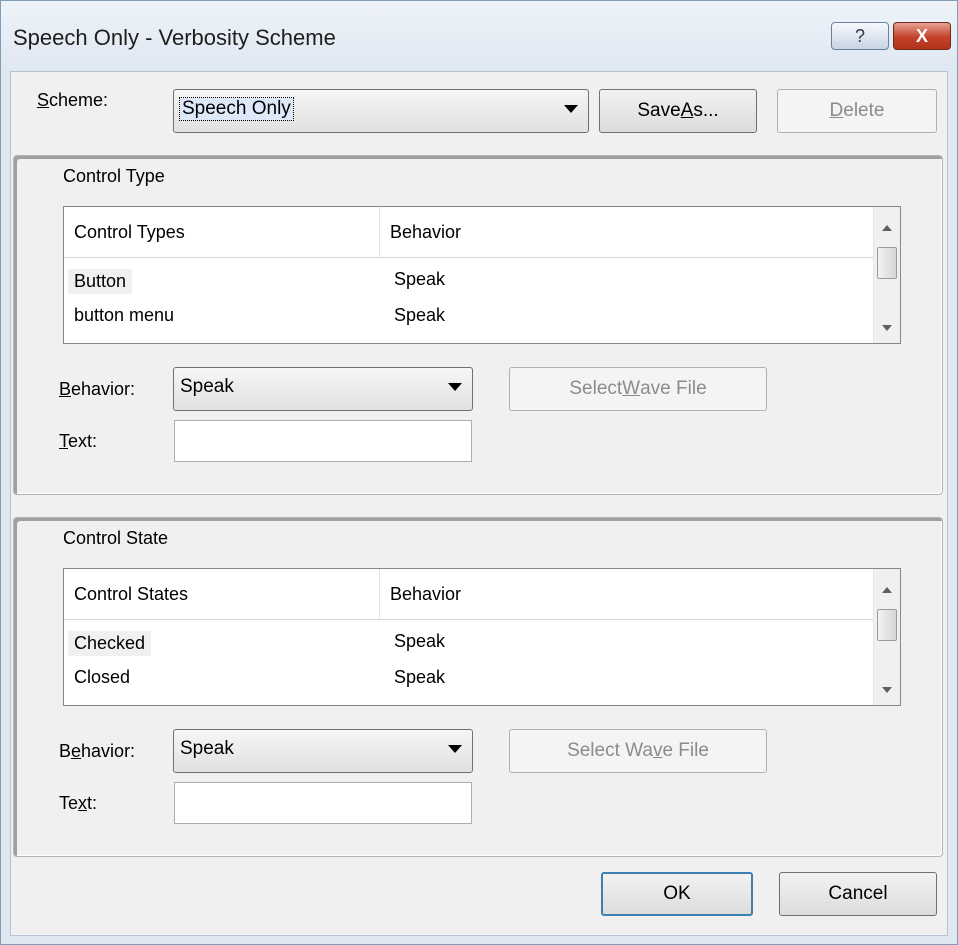 The image size is (958, 945). What do you see at coordinates (174, 37) in the screenshot?
I see `window-title: Speech Only - Verbosity Scheme` at bounding box center [174, 37].